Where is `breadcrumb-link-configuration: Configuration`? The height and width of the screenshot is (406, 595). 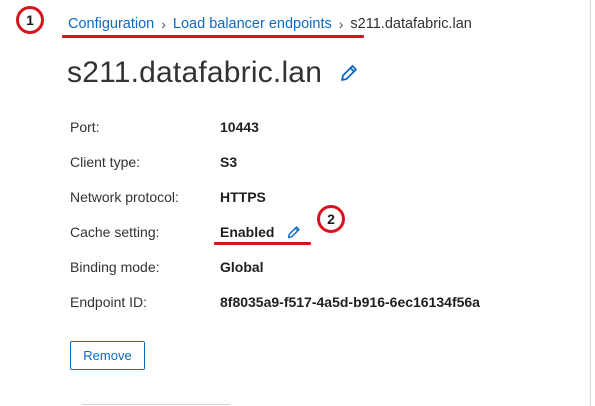
breadcrumb-link-configuration: Configuration is located at coordinates (111, 24).